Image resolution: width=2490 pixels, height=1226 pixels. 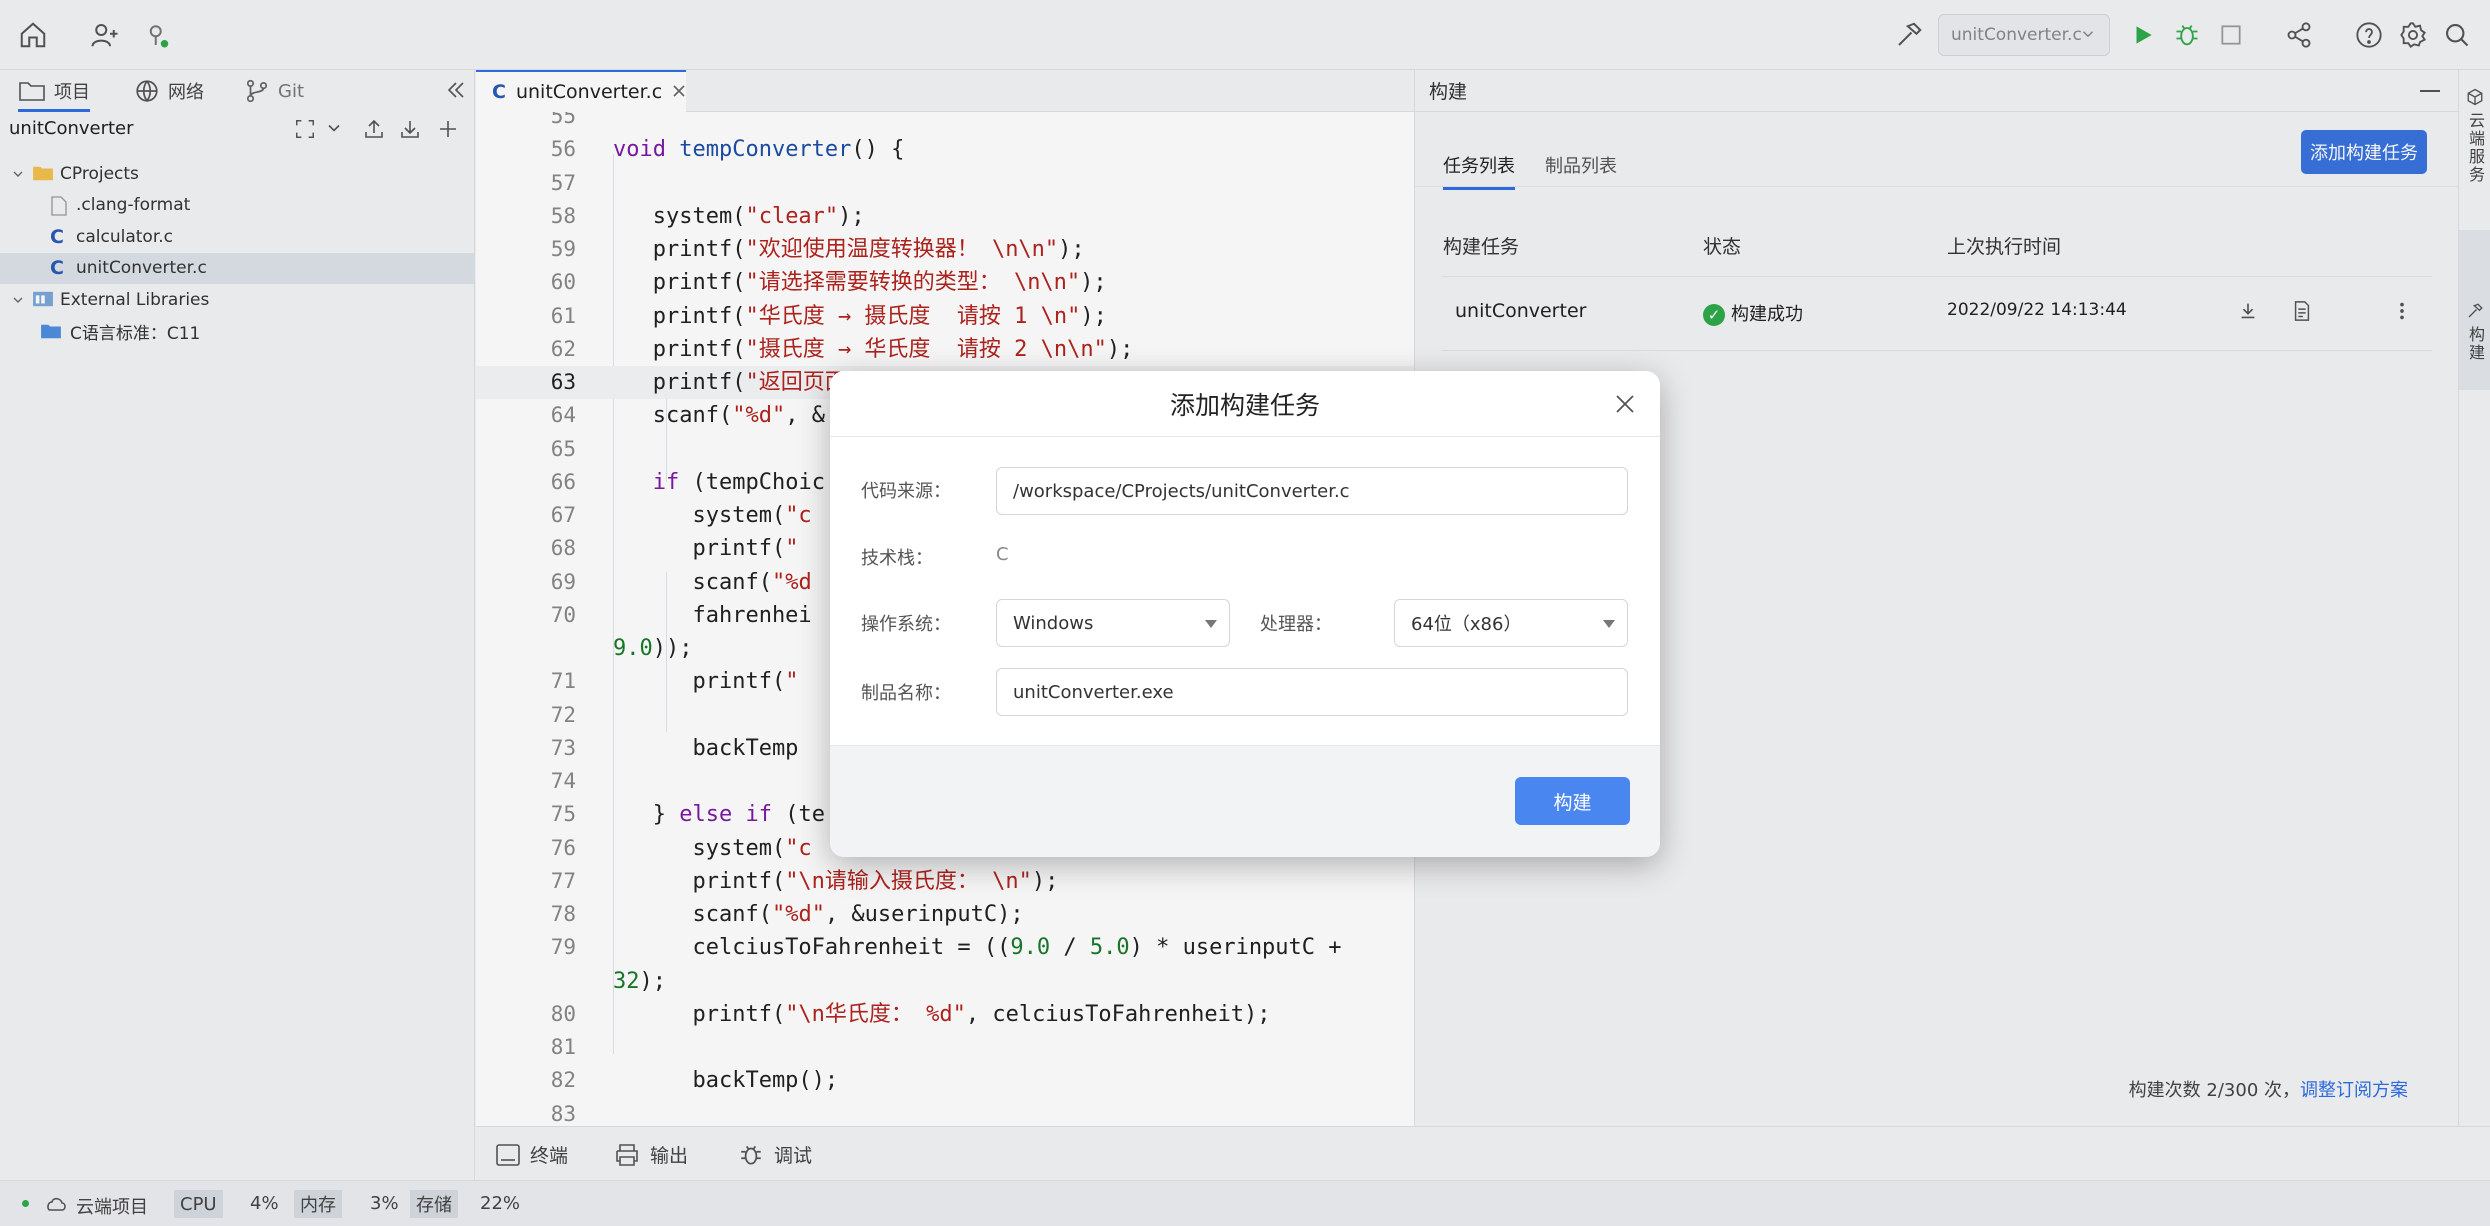 I want to click on build-button: 构建, so click(x=1572, y=801).